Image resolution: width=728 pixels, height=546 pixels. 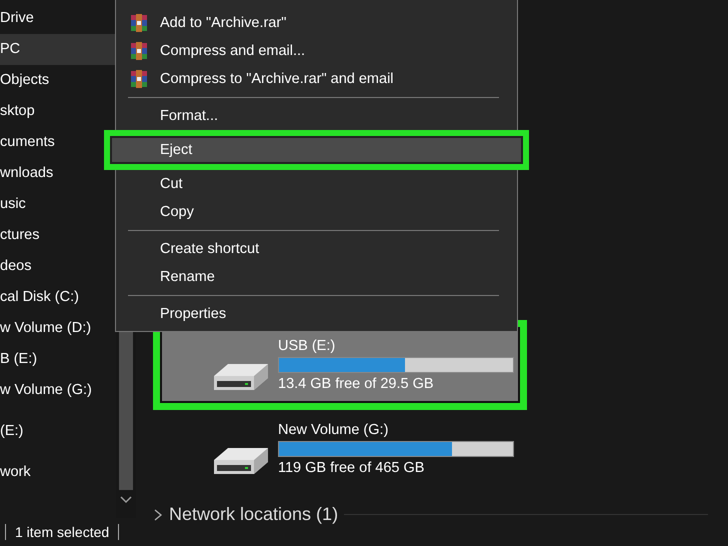 I want to click on sidebar-item: ctures, so click(x=58, y=235).